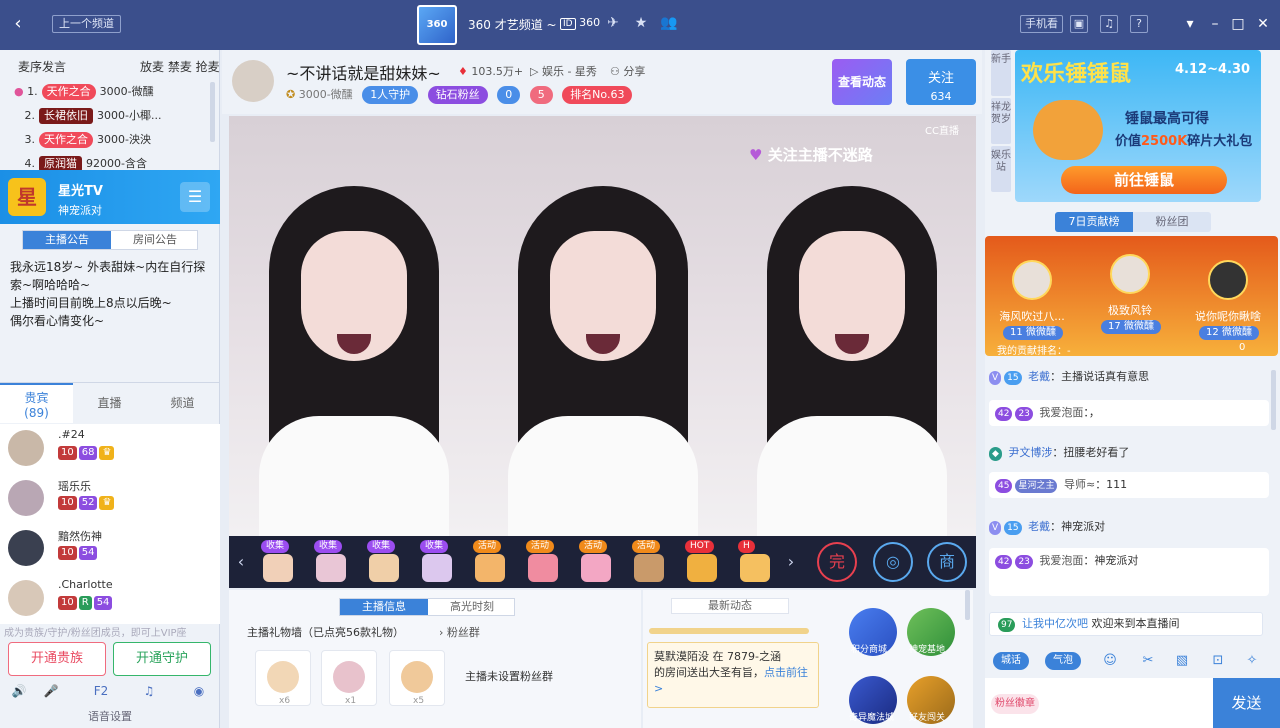 The height and width of the screenshot is (728, 1280). What do you see at coordinates (837, 562) in the screenshot?
I see `complete-icon: 完` at bounding box center [837, 562].